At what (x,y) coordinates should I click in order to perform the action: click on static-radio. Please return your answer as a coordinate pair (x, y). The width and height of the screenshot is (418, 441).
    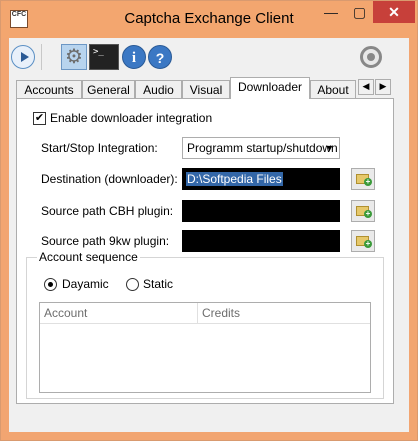
    Looking at the image, I should click on (132, 284).